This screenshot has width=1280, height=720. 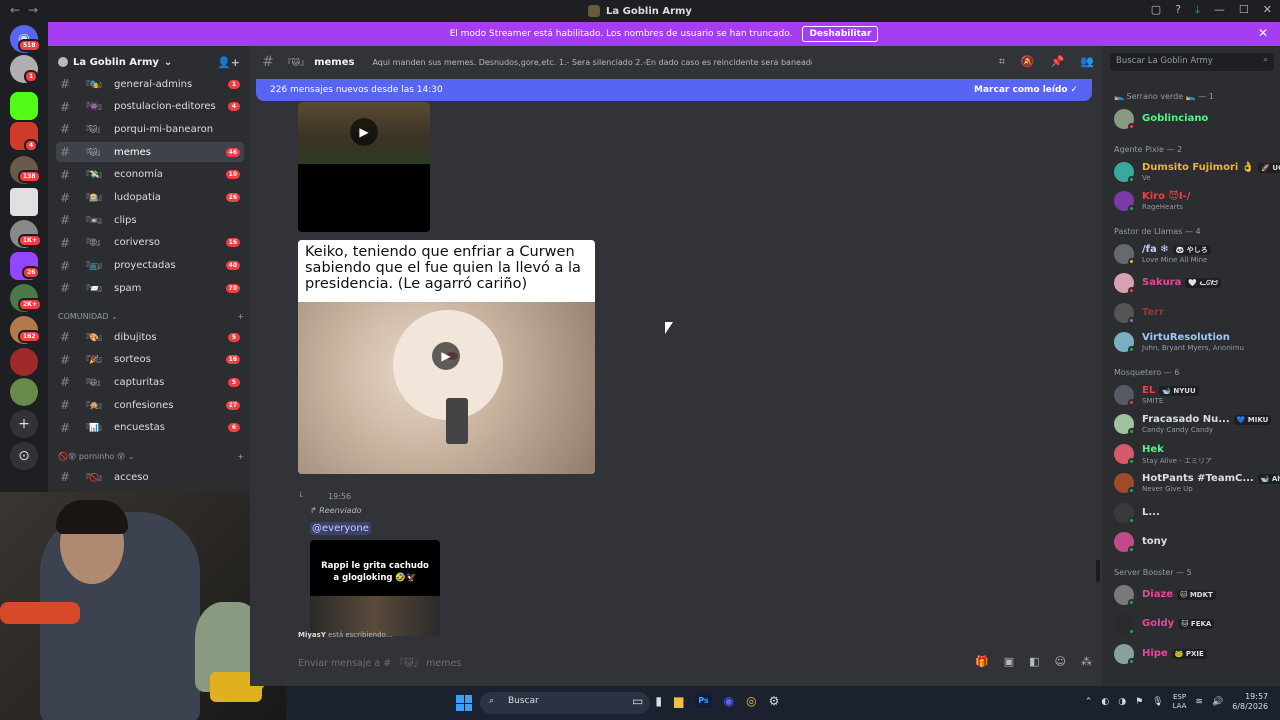 What do you see at coordinates (150, 129) in the screenshot?
I see `channel-porqui-mi-banearon: # 『🐱』 porqui-mi-banearon` at bounding box center [150, 129].